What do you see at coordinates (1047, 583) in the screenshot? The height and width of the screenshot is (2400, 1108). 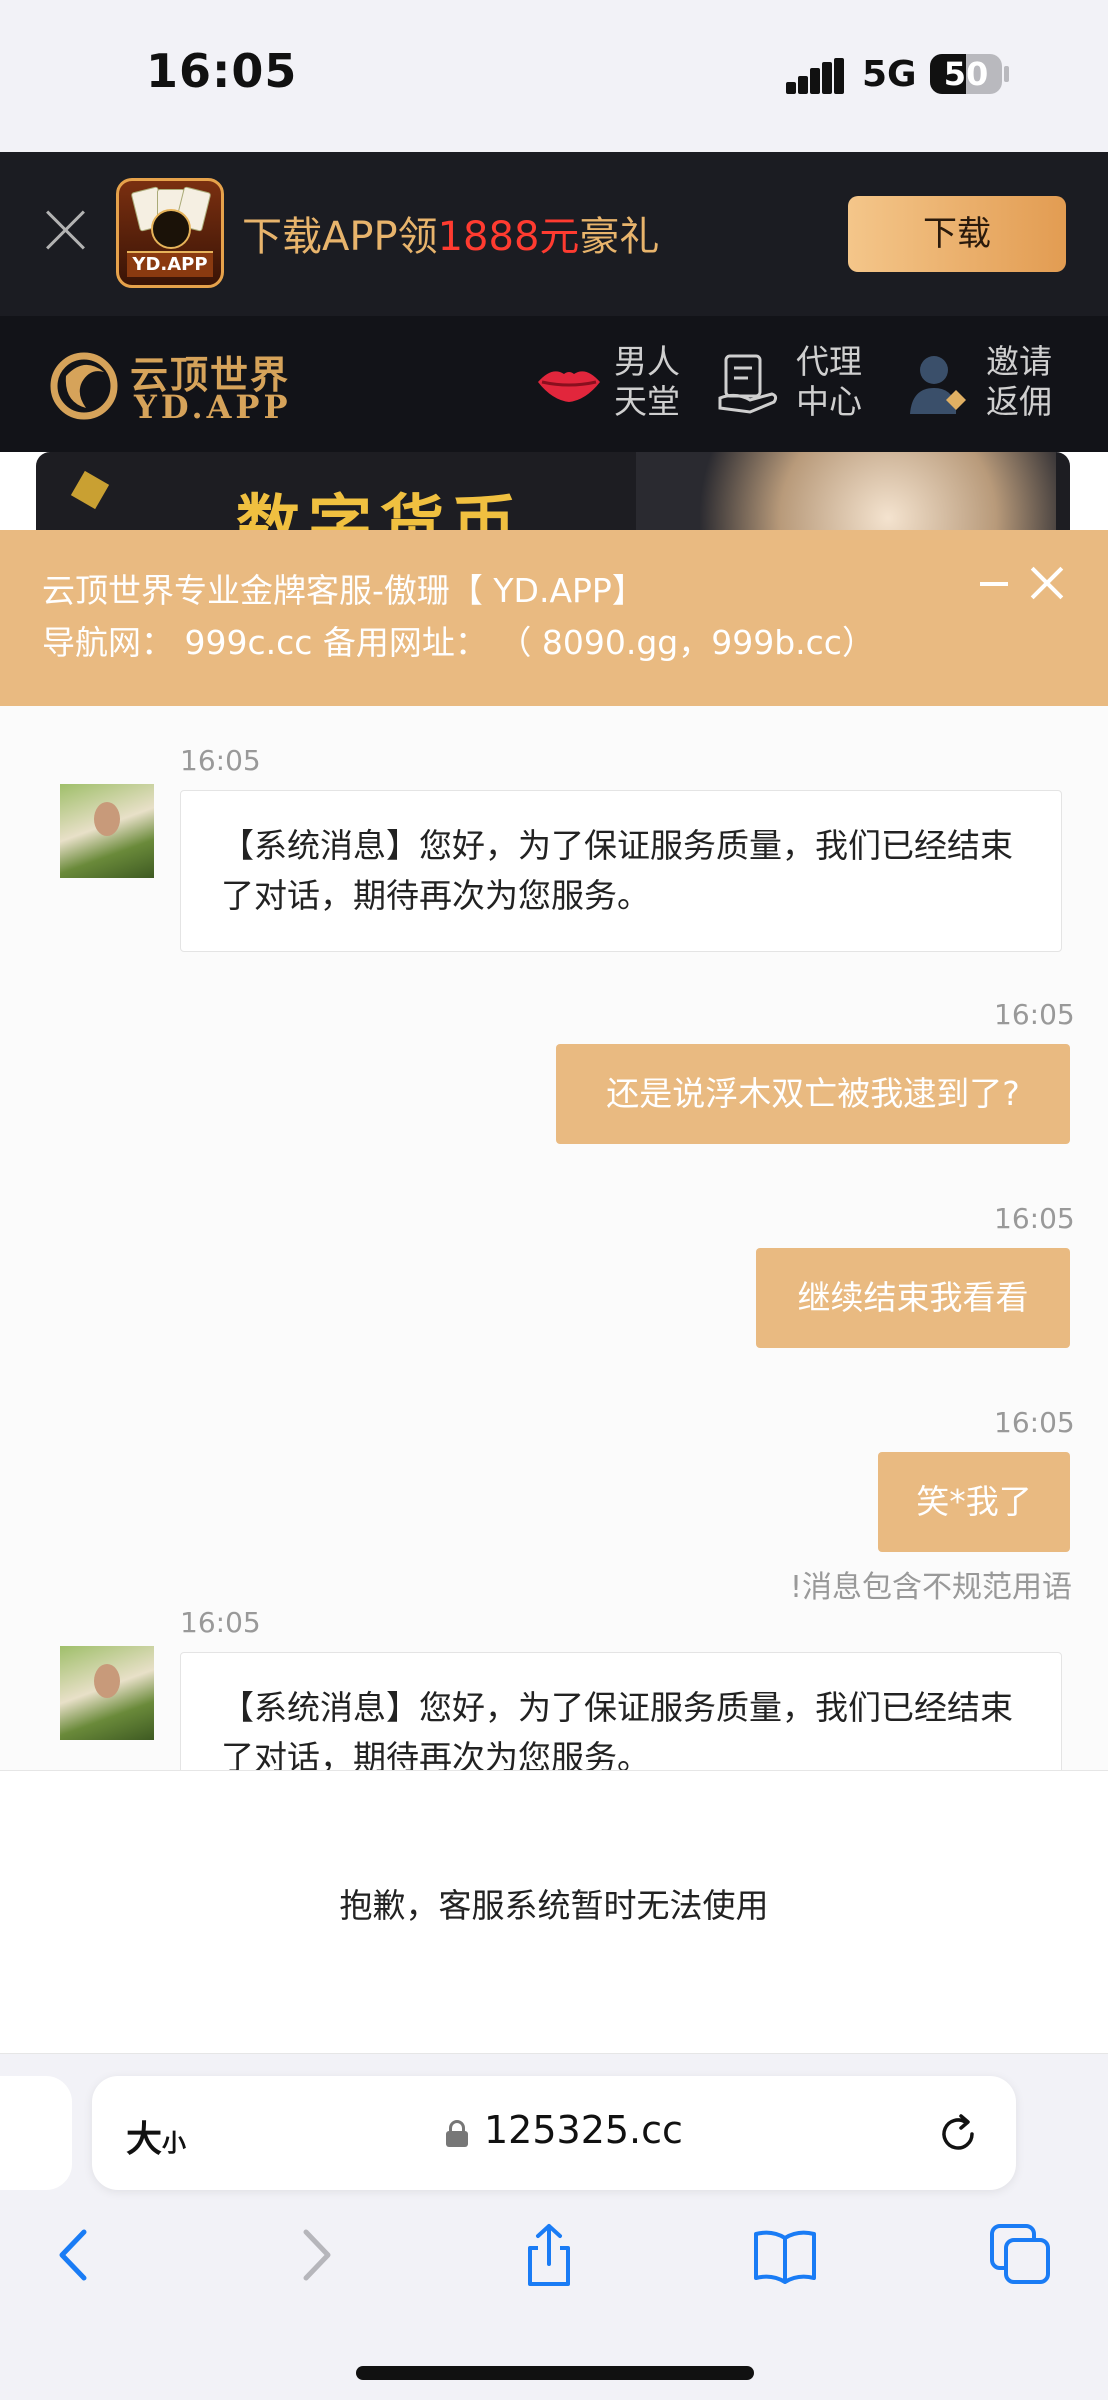 I see `close-chat-icon` at bounding box center [1047, 583].